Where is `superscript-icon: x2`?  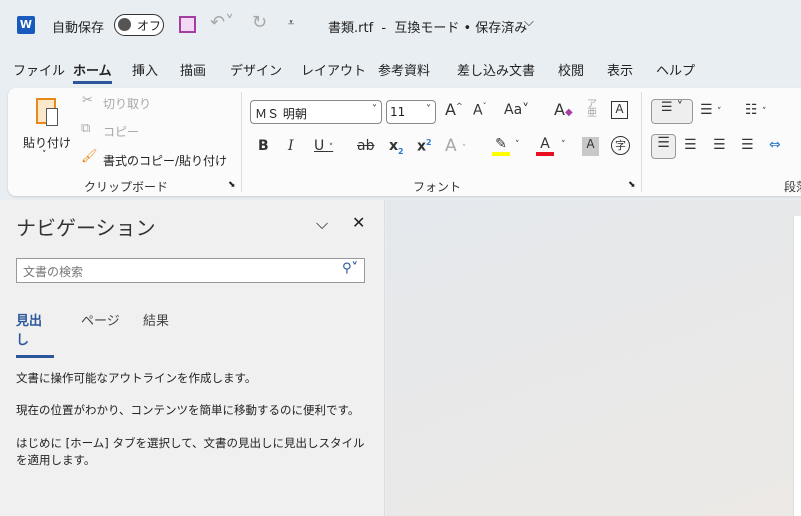
superscript-icon: x2 is located at coordinates (424, 146).